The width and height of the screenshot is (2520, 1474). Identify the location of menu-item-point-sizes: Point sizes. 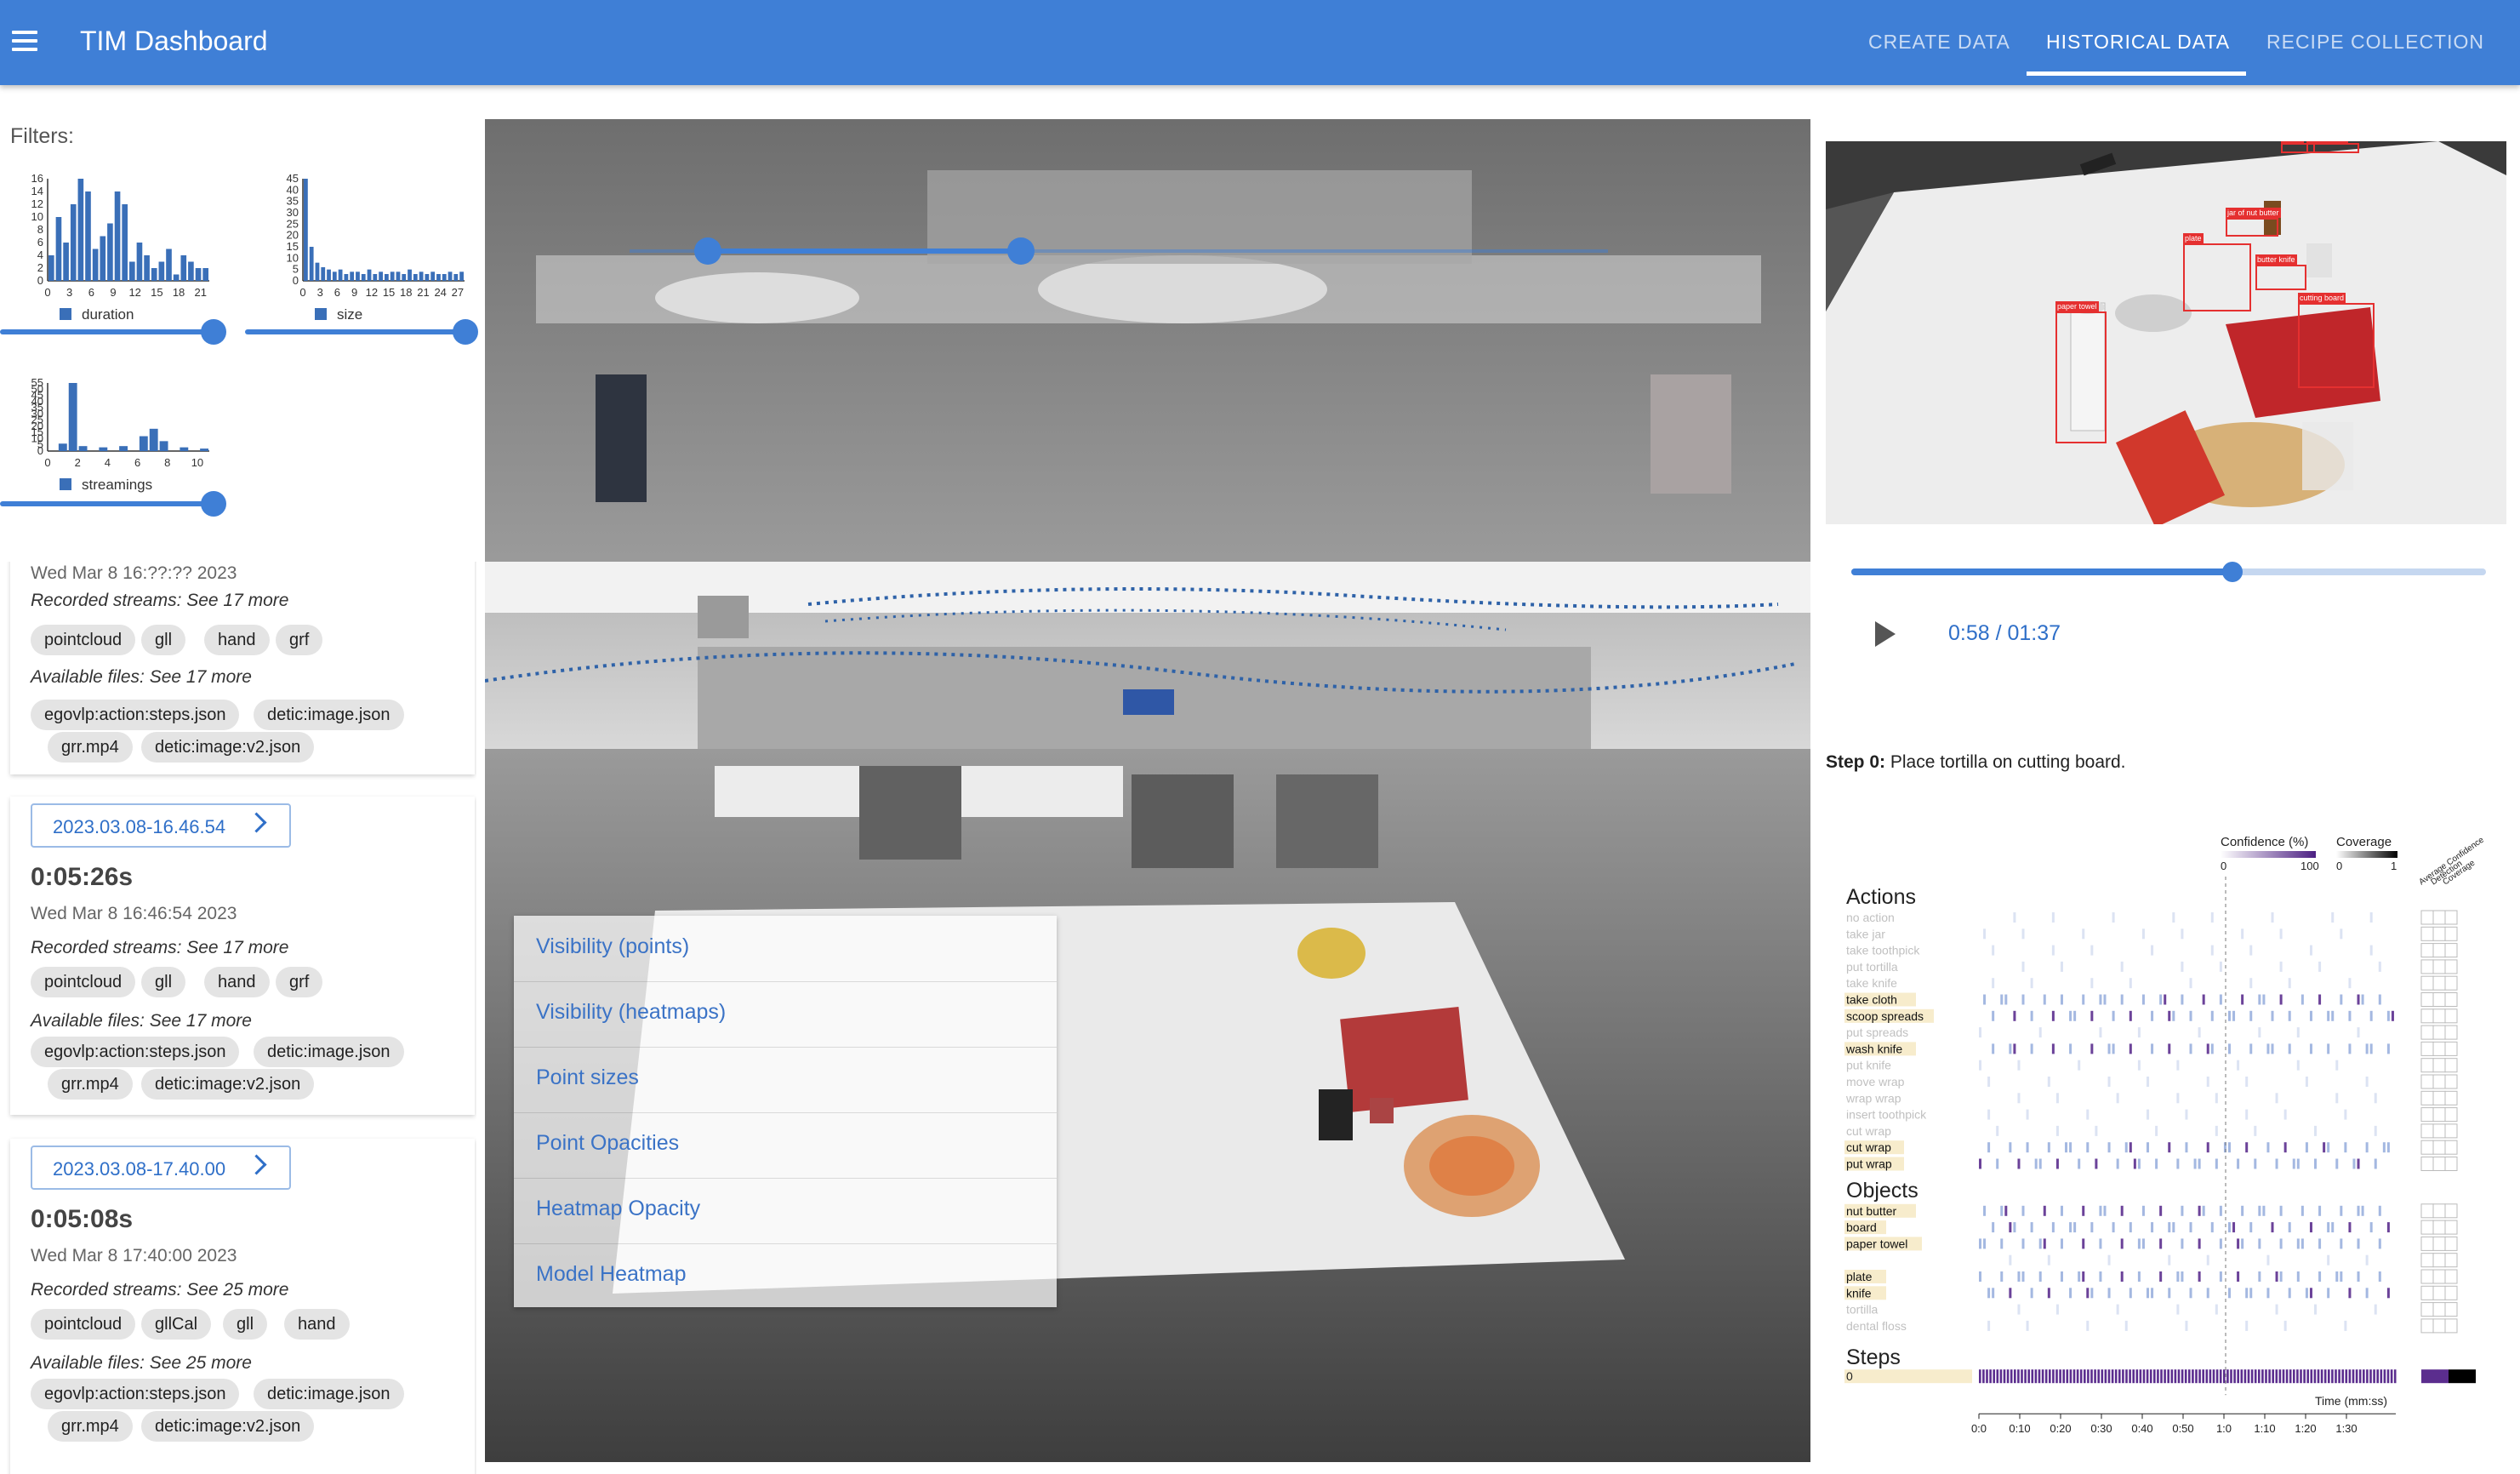
(785, 1080).